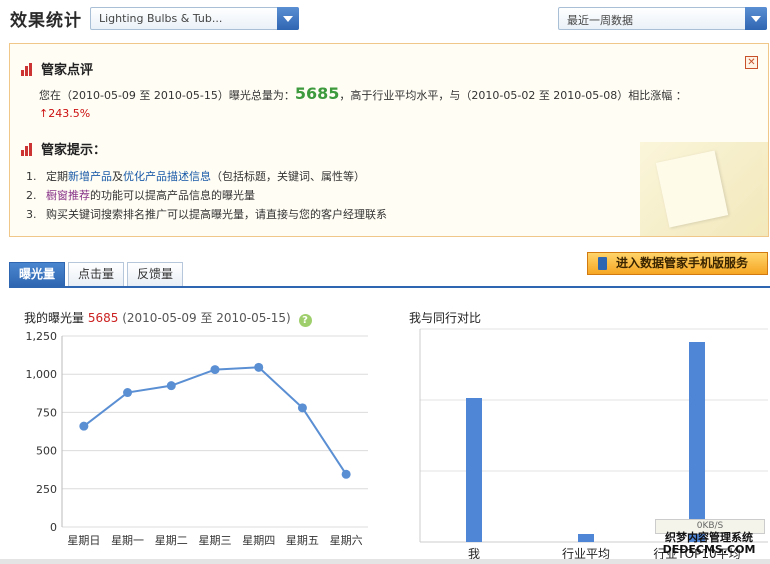 The height and width of the screenshot is (564, 770). I want to click on showcase-link: 橱窗推荐, so click(68, 195).